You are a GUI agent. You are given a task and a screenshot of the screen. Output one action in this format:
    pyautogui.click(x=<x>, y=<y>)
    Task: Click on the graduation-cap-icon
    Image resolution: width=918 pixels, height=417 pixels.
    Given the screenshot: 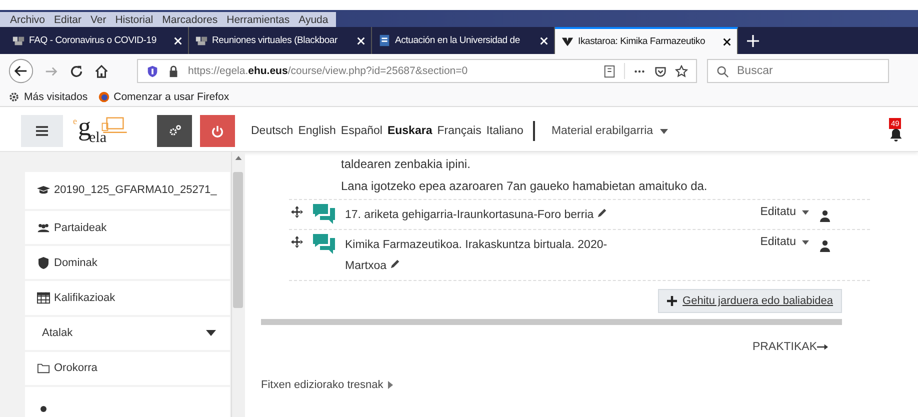 What is the action you would take?
    pyautogui.click(x=43, y=190)
    